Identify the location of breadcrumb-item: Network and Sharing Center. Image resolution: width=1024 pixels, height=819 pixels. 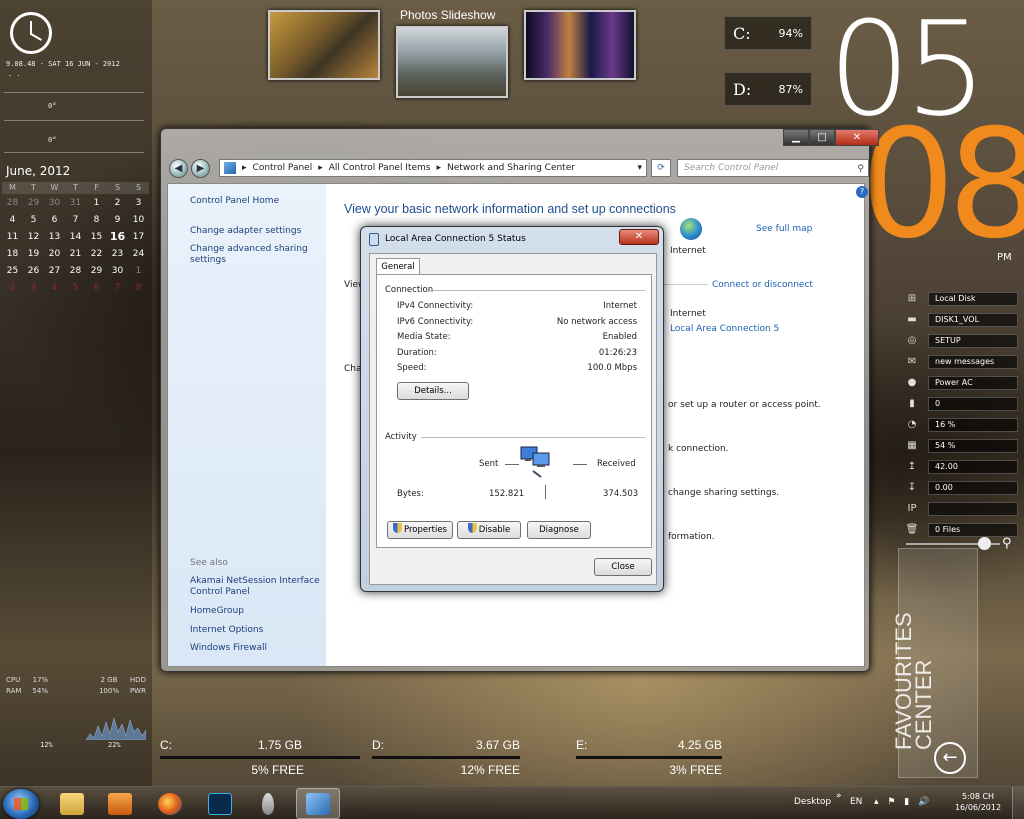
(511, 168).